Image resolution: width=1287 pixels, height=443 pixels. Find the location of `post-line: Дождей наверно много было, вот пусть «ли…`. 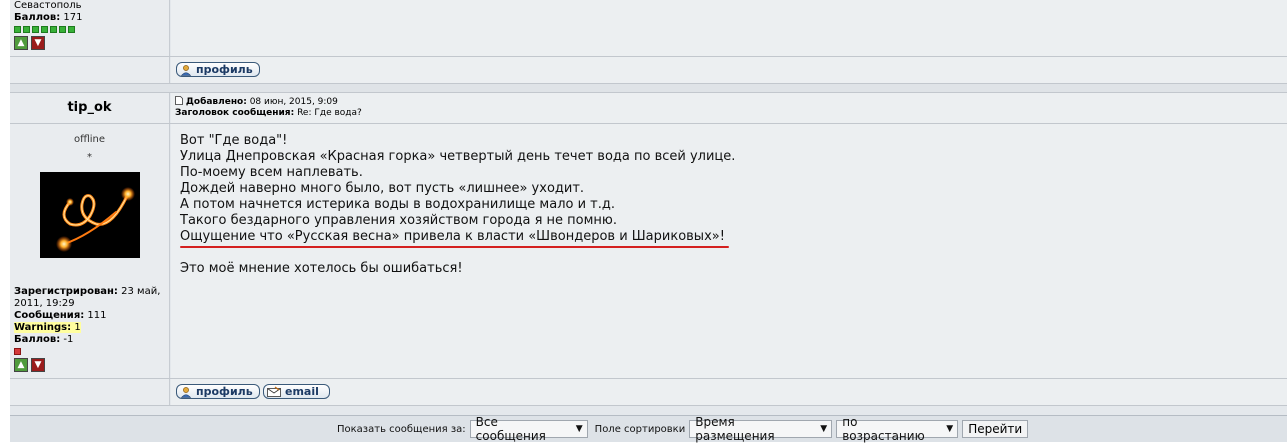

post-line: Дождей наверно много было, вот пусть «ли… is located at coordinates (382, 188).